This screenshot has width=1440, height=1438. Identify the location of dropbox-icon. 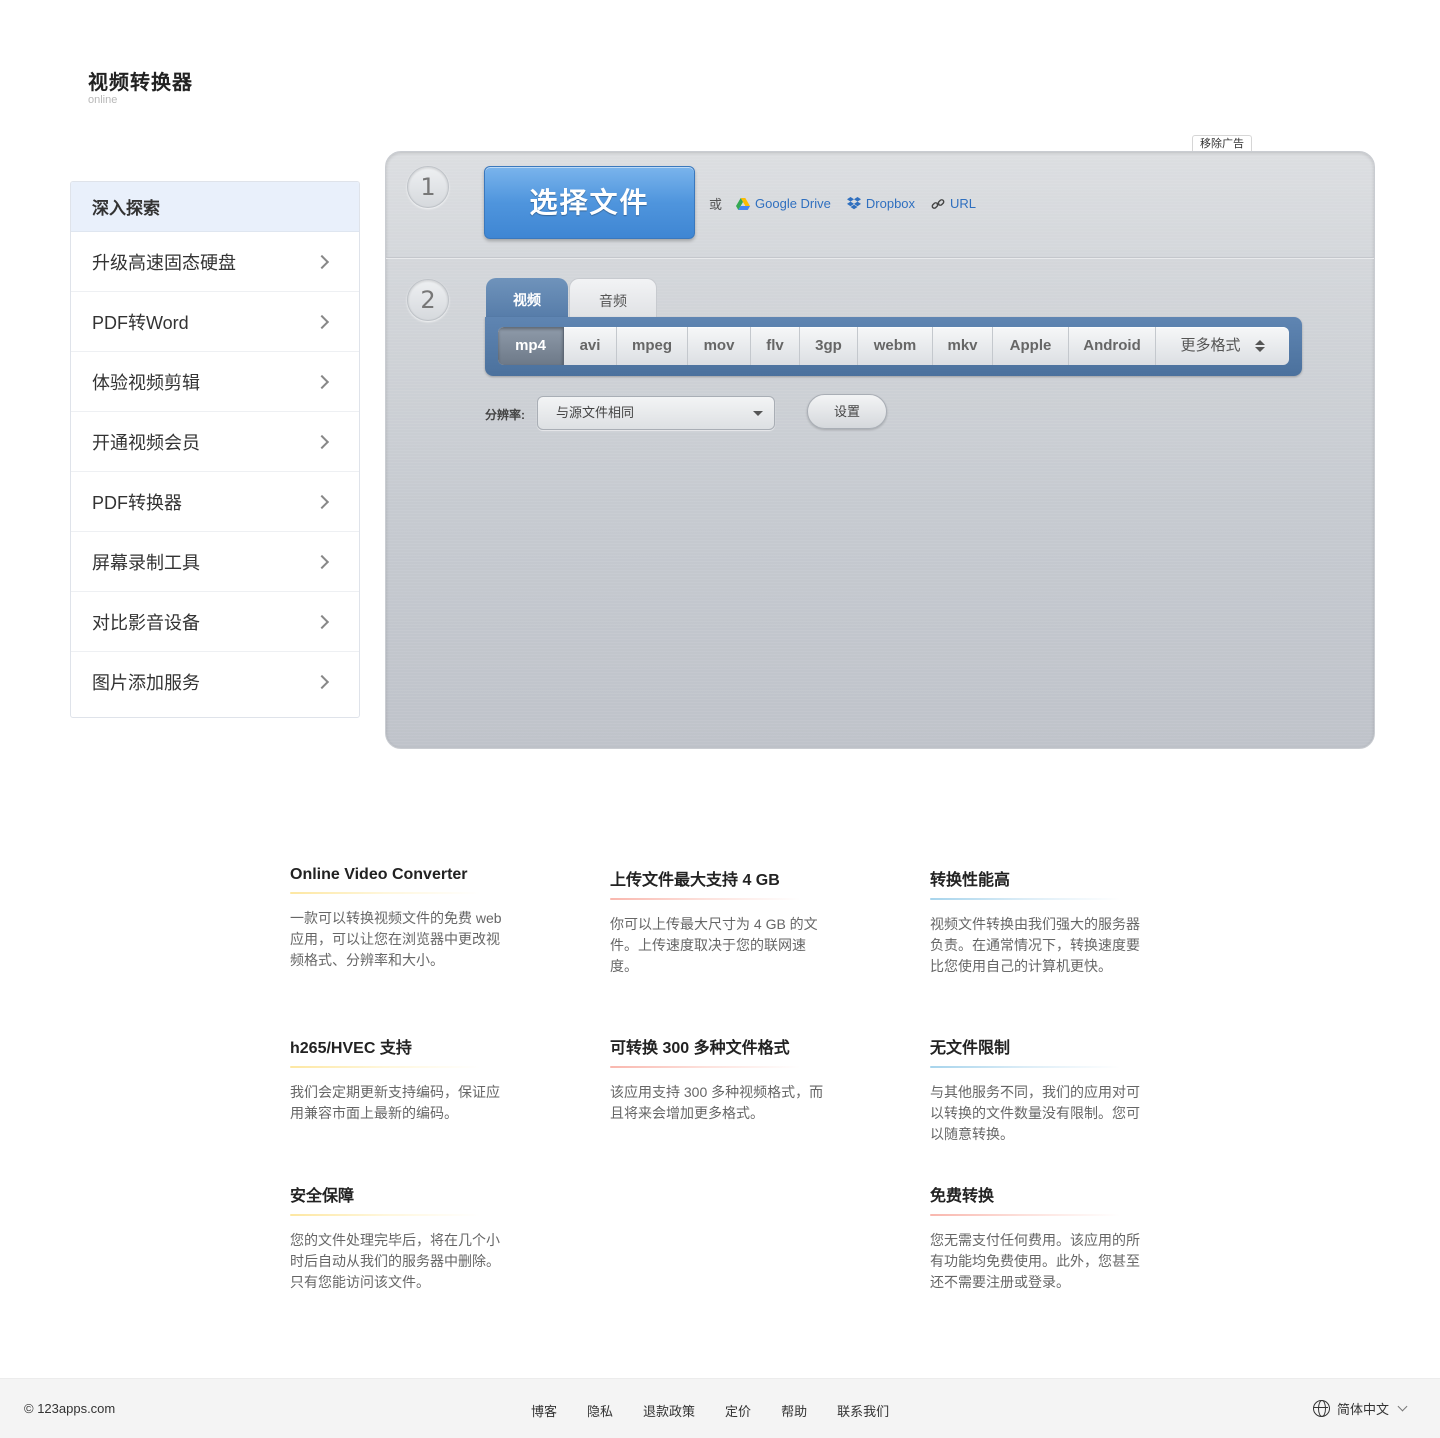
(853, 203).